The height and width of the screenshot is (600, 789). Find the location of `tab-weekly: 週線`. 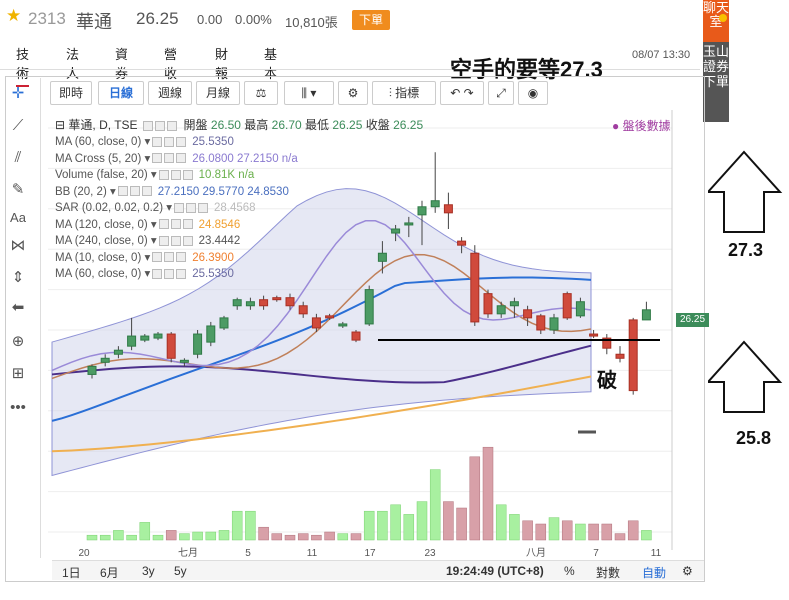

tab-weekly: 週線 is located at coordinates (170, 93).